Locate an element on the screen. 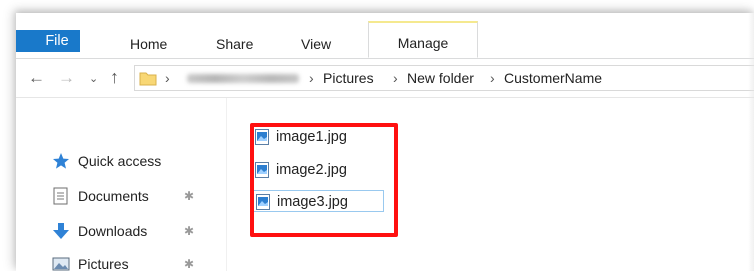 The height and width of the screenshot is (271, 754). documents-icon is located at coordinates (60, 196).